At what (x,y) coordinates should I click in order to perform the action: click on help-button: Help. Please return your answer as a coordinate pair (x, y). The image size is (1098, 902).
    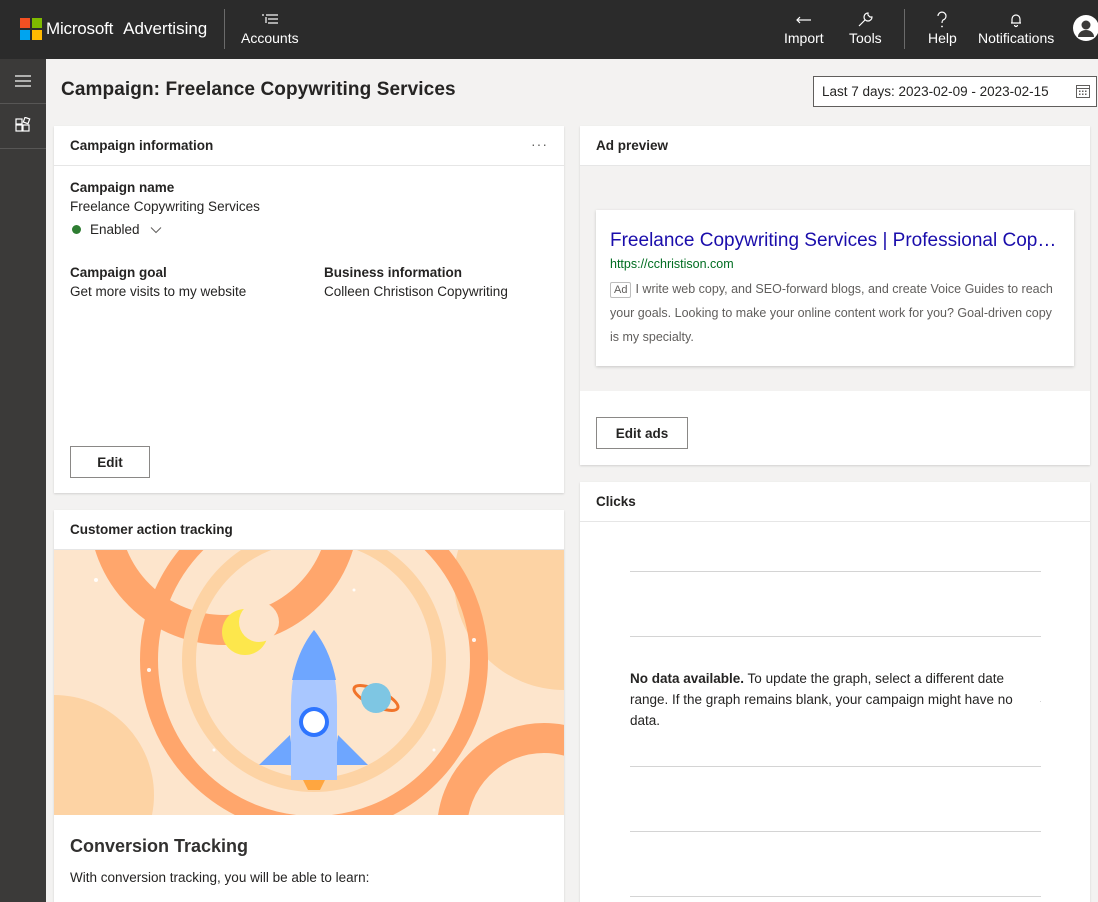
    Looking at the image, I should click on (942, 30).